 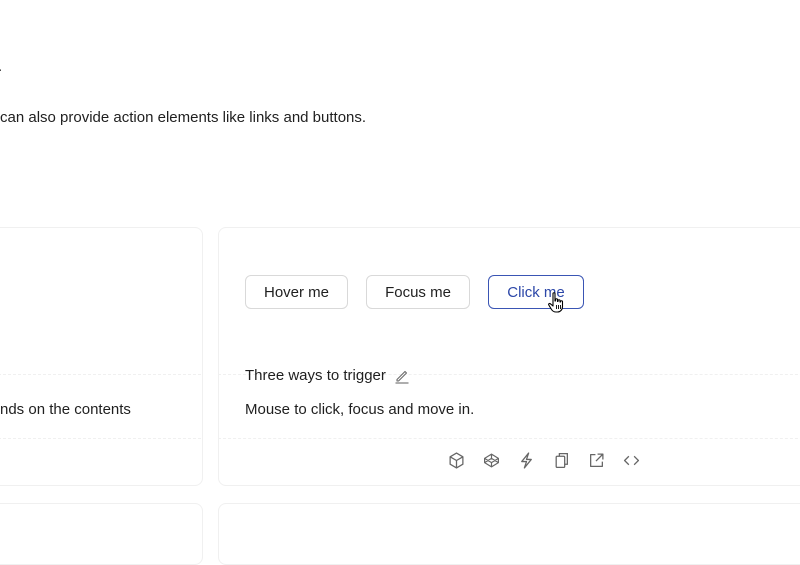 What do you see at coordinates (544, 460) in the screenshot?
I see `demo-actions` at bounding box center [544, 460].